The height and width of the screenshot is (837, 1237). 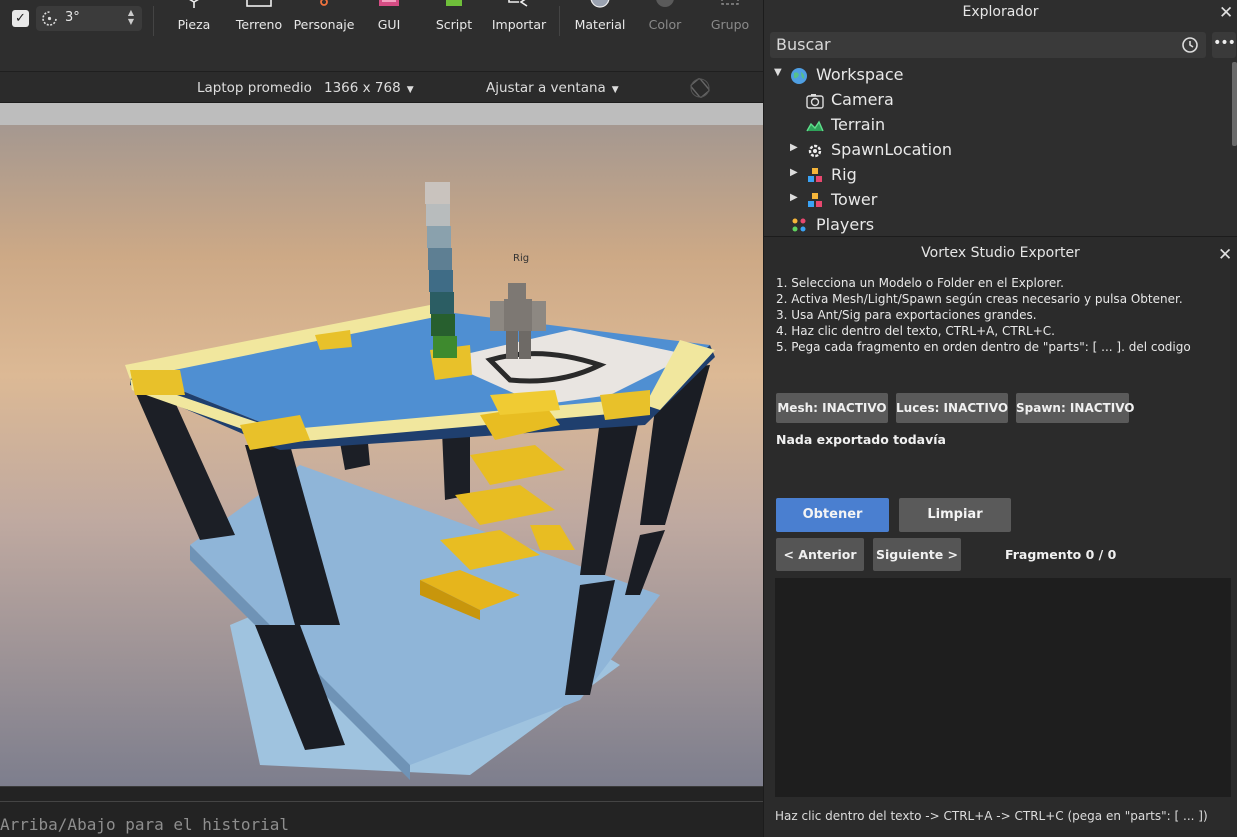 What do you see at coordinates (517, 291) in the screenshot?
I see `rig-head` at bounding box center [517, 291].